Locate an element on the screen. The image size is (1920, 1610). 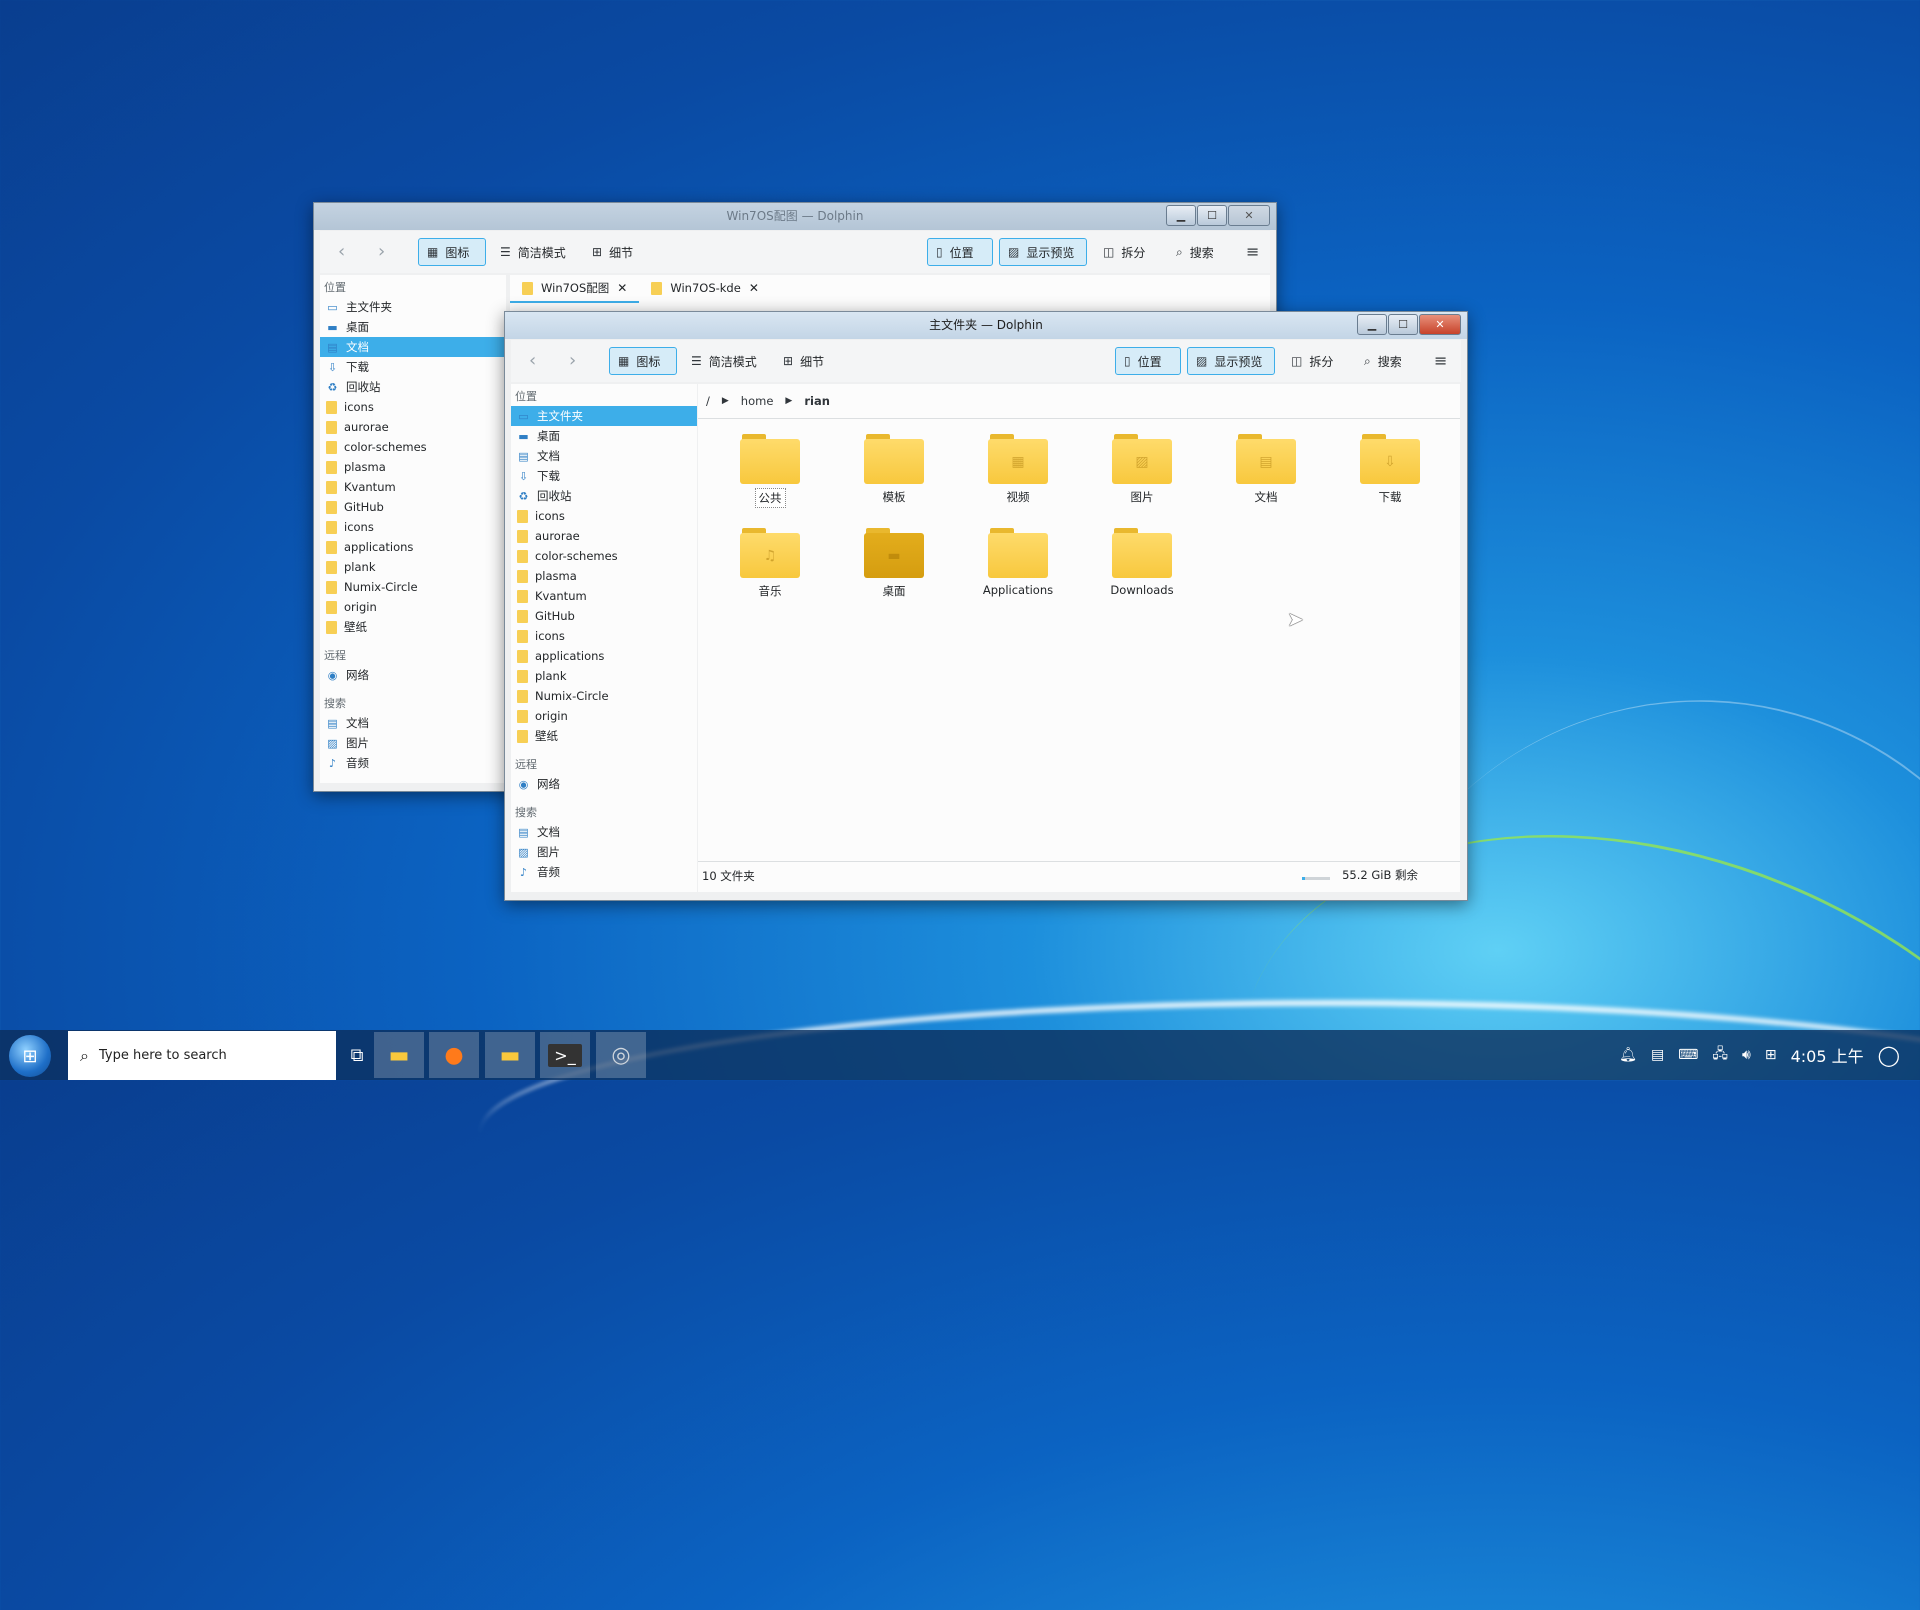
keyboard-icon: ⌨ is located at coordinates (1688, 1055).